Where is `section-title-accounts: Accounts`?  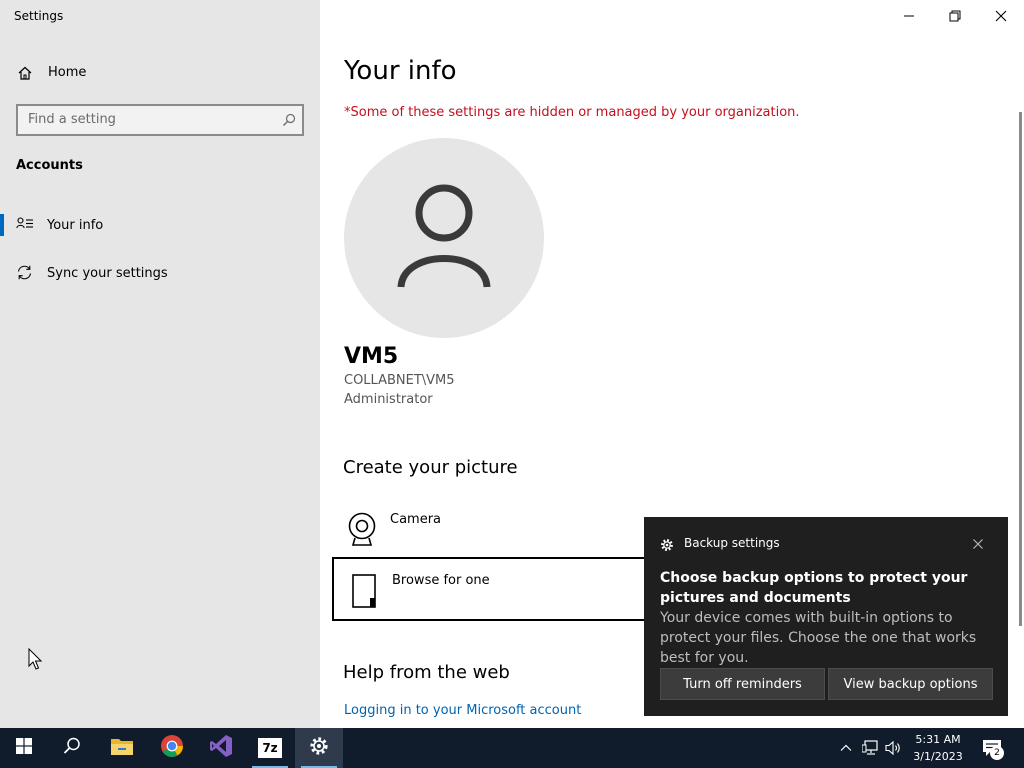 section-title-accounts: Accounts is located at coordinates (49, 165).